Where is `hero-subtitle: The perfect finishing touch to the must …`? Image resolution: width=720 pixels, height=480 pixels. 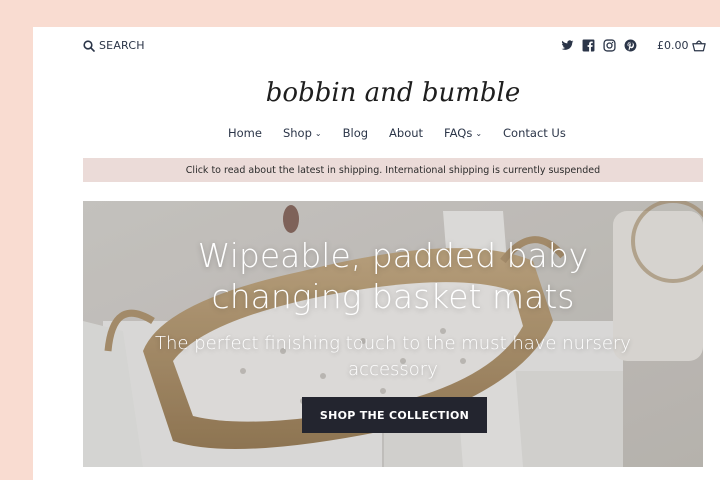
hero-subtitle: The perfect finishing touch to the must … is located at coordinates (393, 356).